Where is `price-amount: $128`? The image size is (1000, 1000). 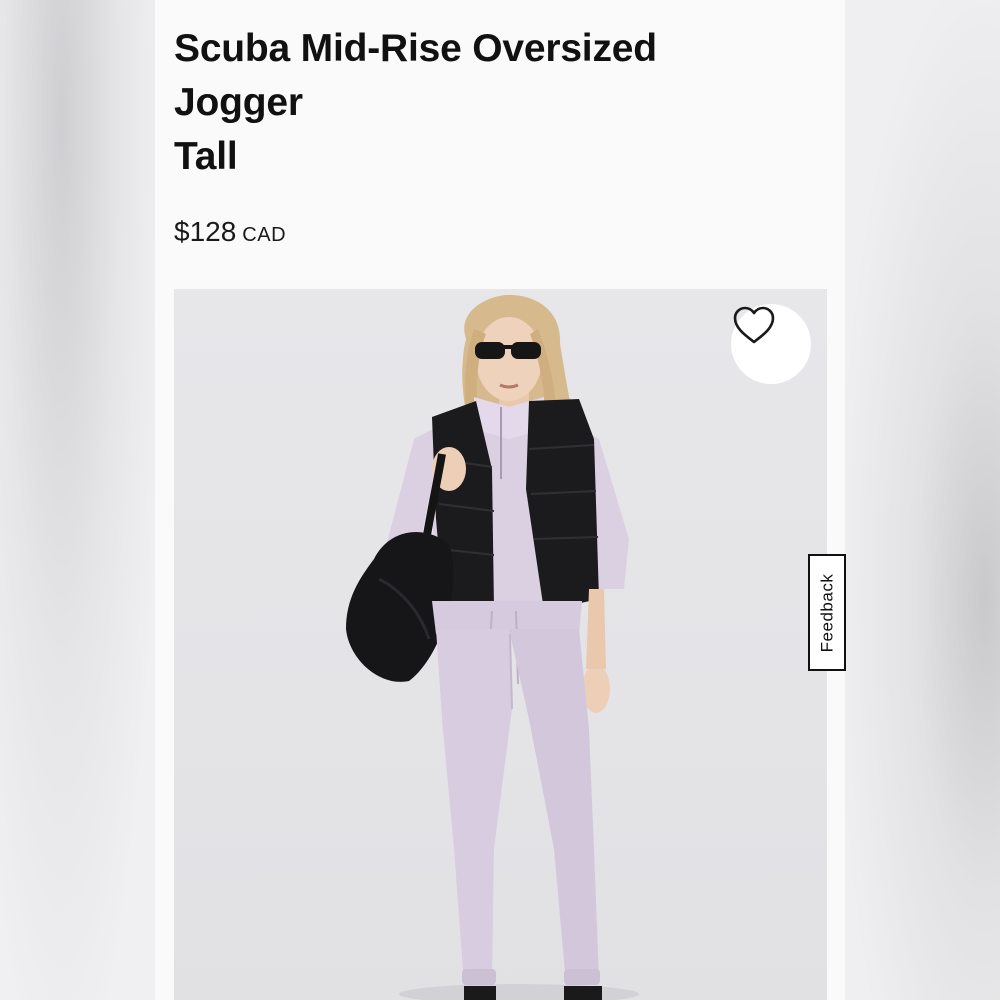 price-amount: $128 is located at coordinates (205, 231).